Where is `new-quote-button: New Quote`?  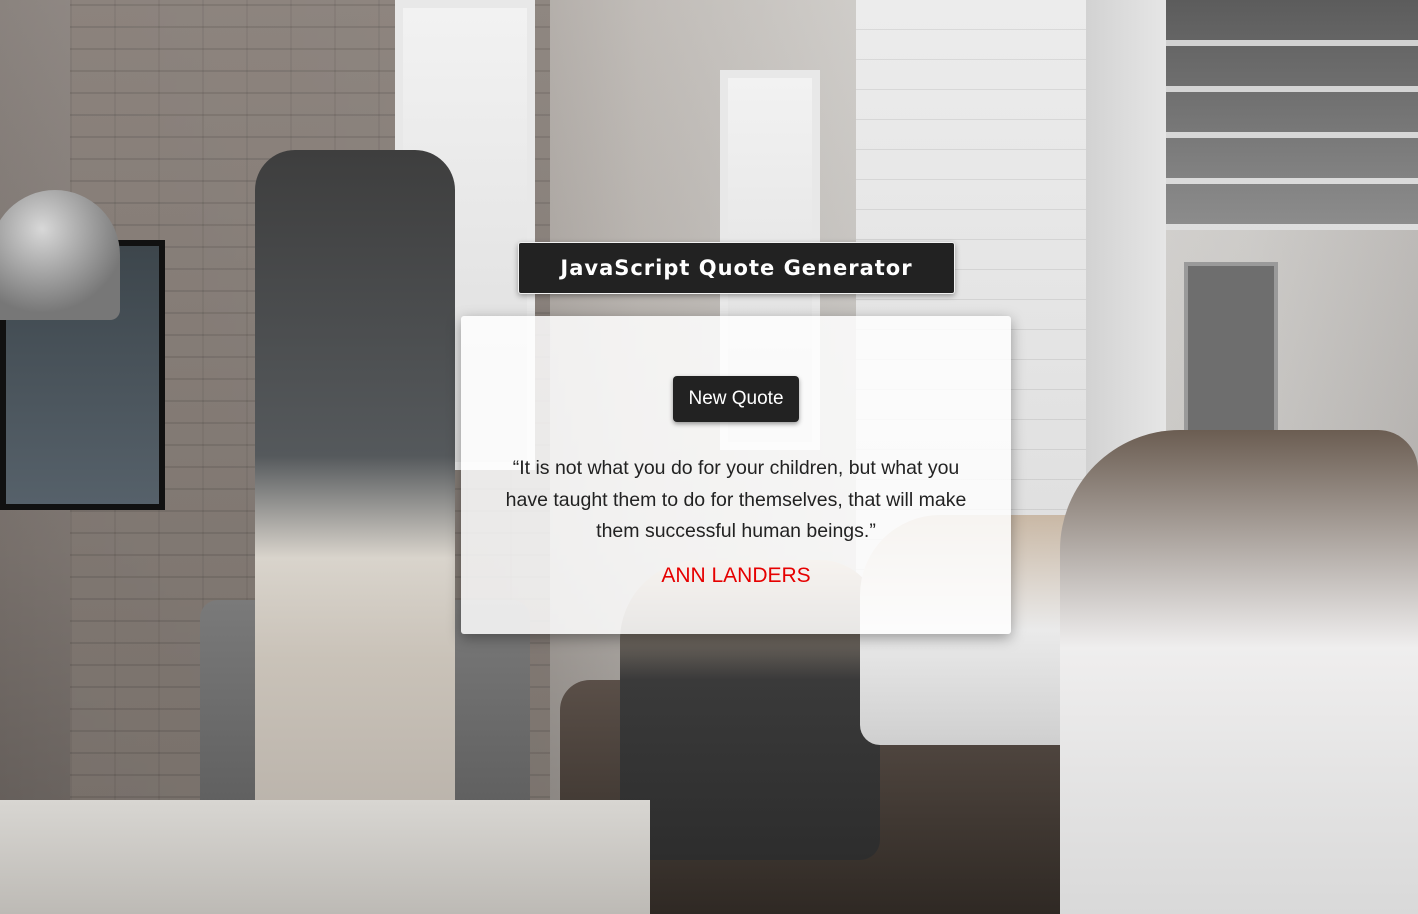
new-quote-button: New Quote is located at coordinates (736, 399).